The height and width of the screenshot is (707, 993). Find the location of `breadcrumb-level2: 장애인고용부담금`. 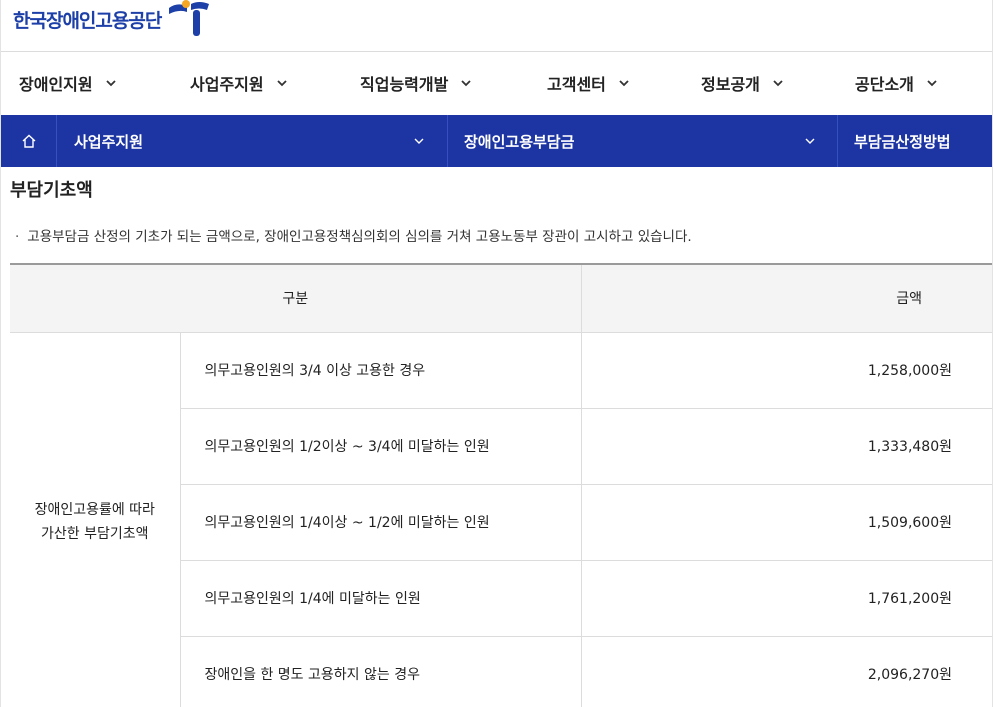

breadcrumb-level2: 장애인고용부담금 is located at coordinates (519, 141).